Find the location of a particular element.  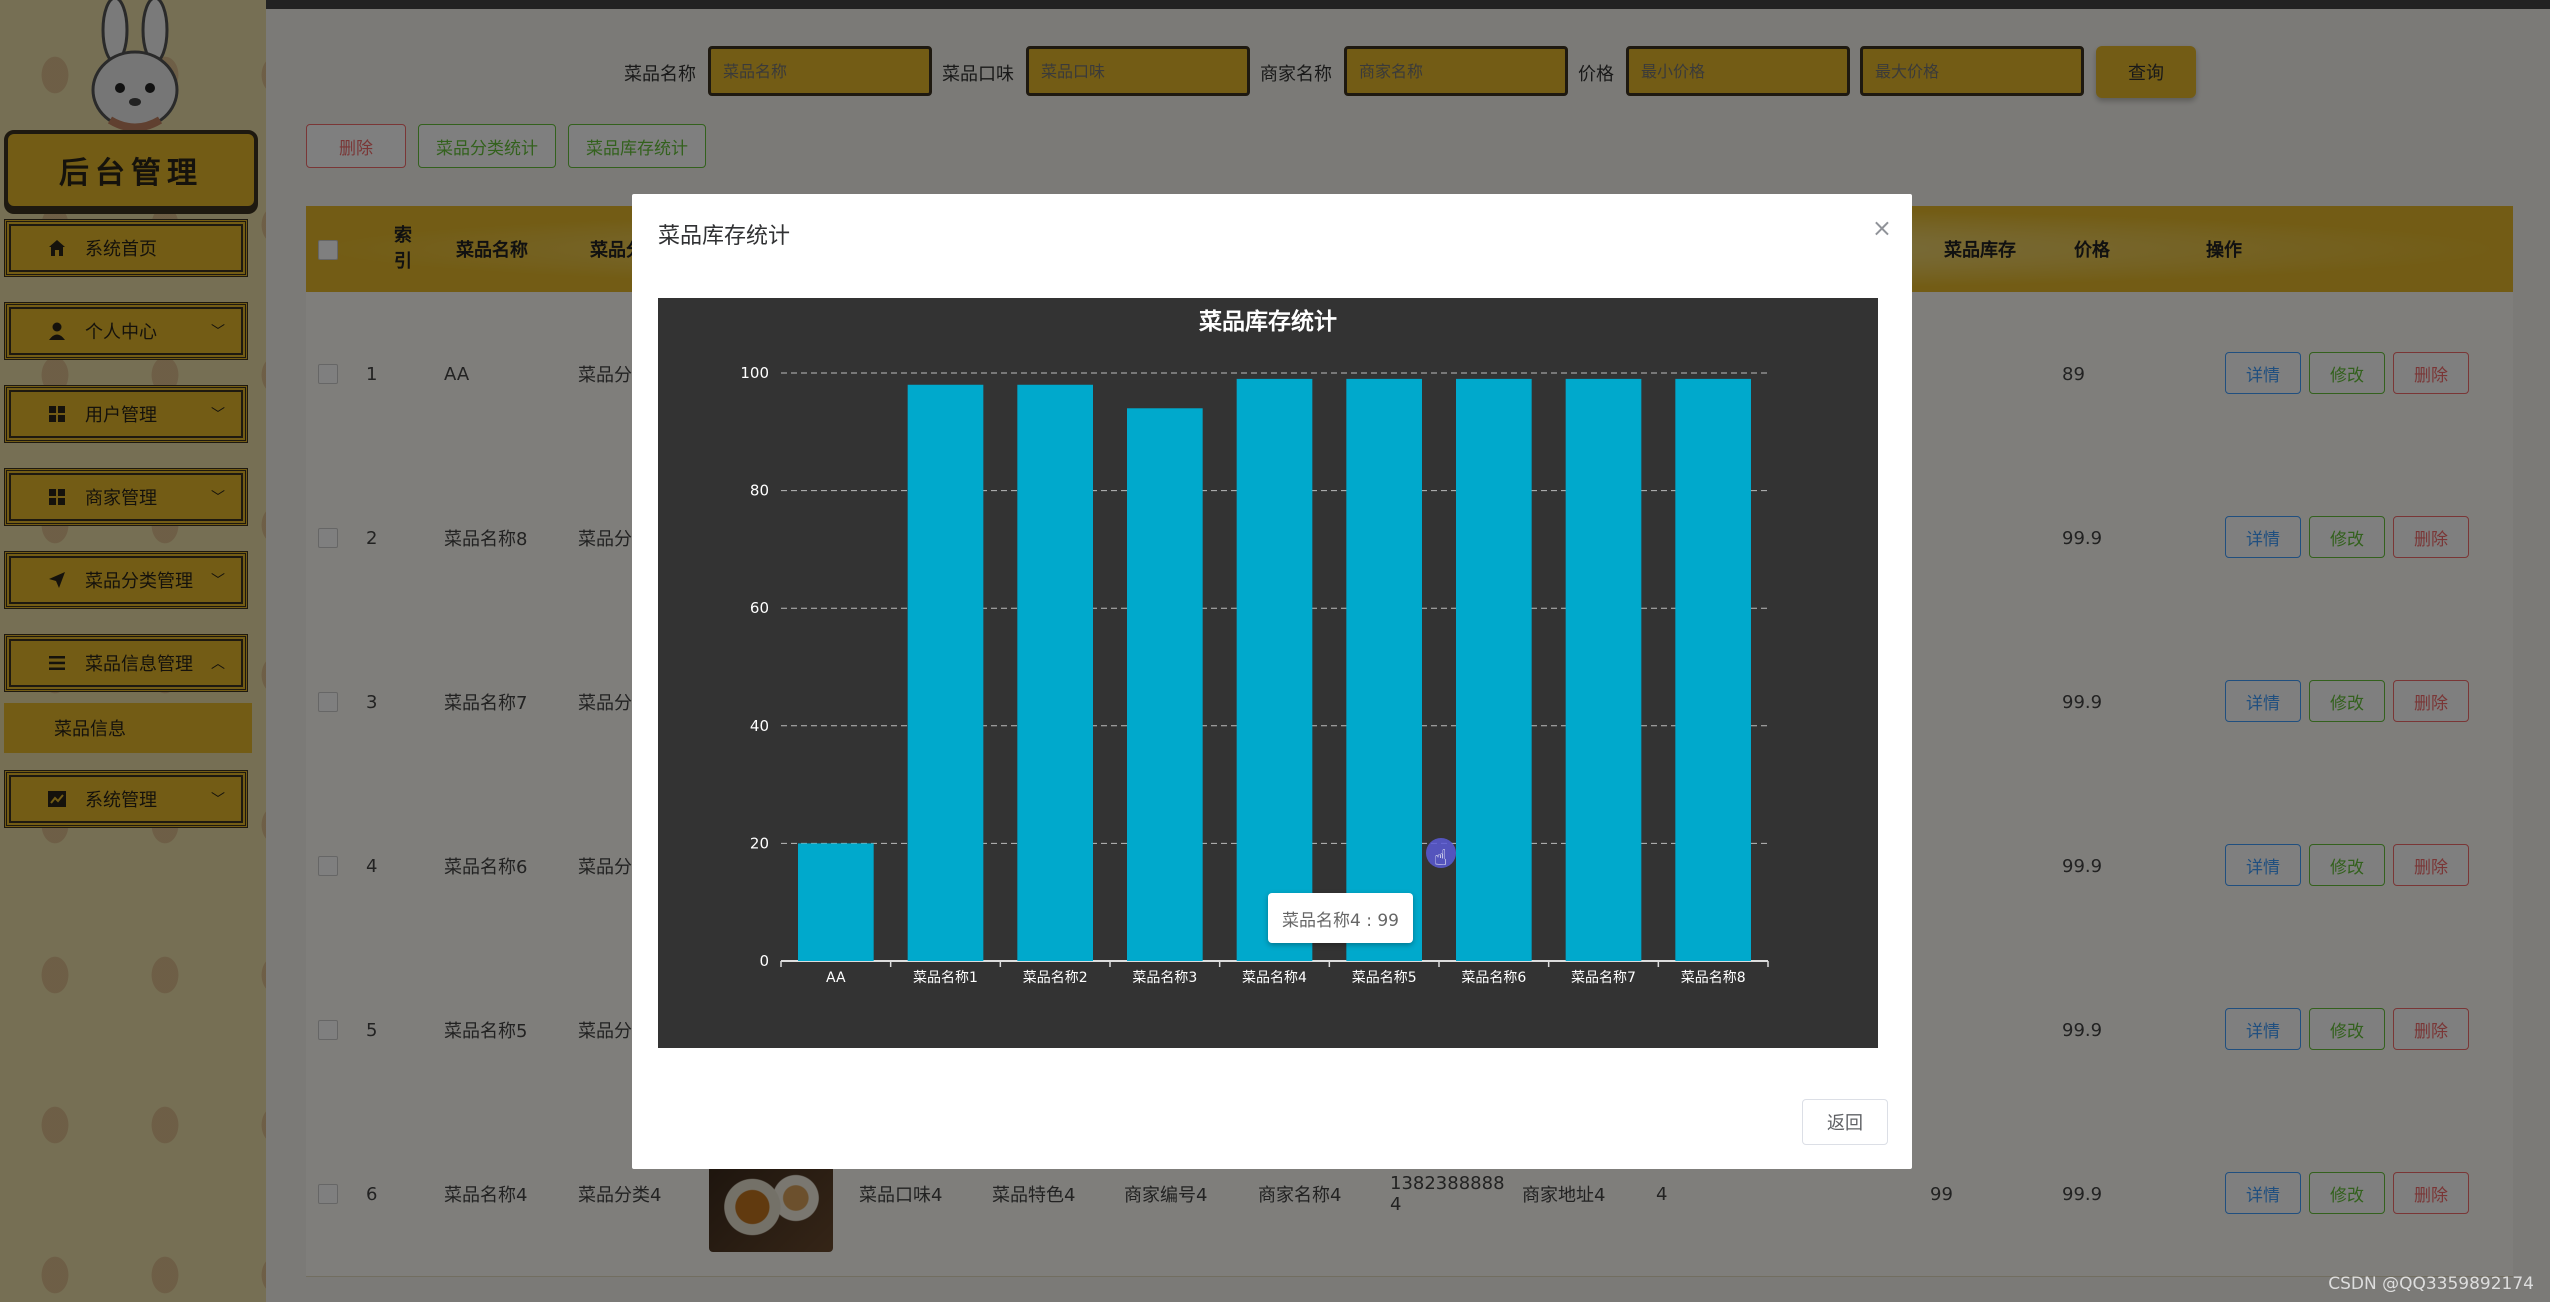

y-tick-label: 60 is located at coordinates (759, 608).